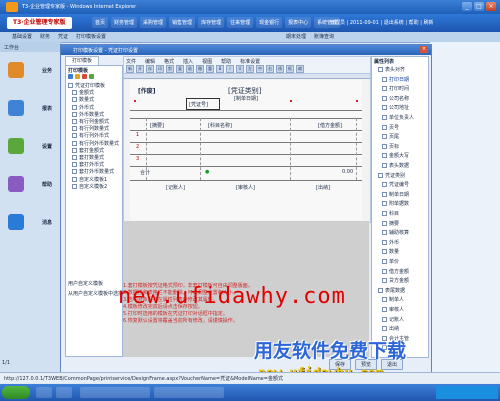  What do you see at coordinates (150, 61) in the screenshot?
I see `designer-menu-item: 编辑` at bounding box center [150, 61].